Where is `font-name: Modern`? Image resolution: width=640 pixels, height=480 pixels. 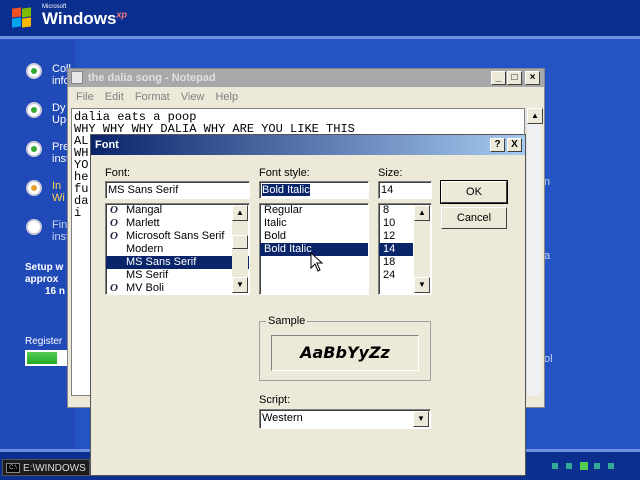
font-name: Modern is located at coordinates (145, 249).